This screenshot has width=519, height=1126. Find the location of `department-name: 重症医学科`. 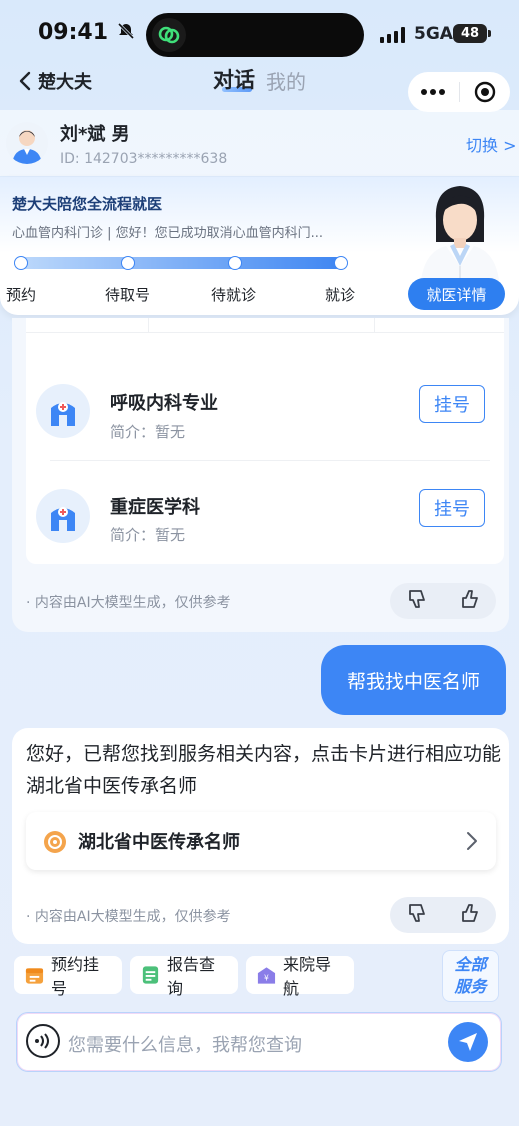

department-name: 重症医学科 is located at coordinates (155, 507).